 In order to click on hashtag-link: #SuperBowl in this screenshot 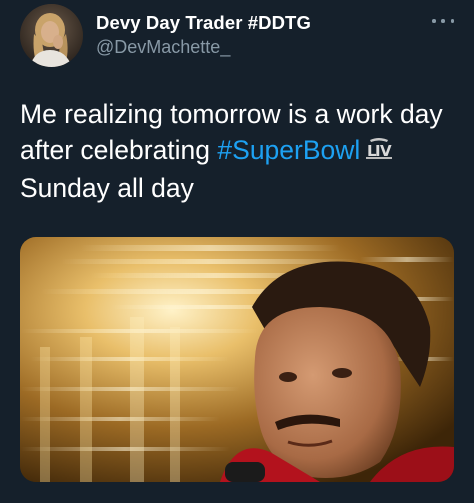, I will do `click(288, 150)`.